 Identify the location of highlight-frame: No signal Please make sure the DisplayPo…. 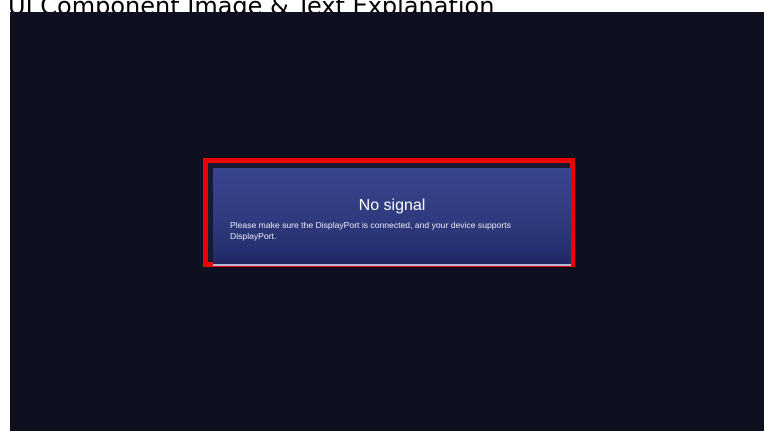
(389, 212).